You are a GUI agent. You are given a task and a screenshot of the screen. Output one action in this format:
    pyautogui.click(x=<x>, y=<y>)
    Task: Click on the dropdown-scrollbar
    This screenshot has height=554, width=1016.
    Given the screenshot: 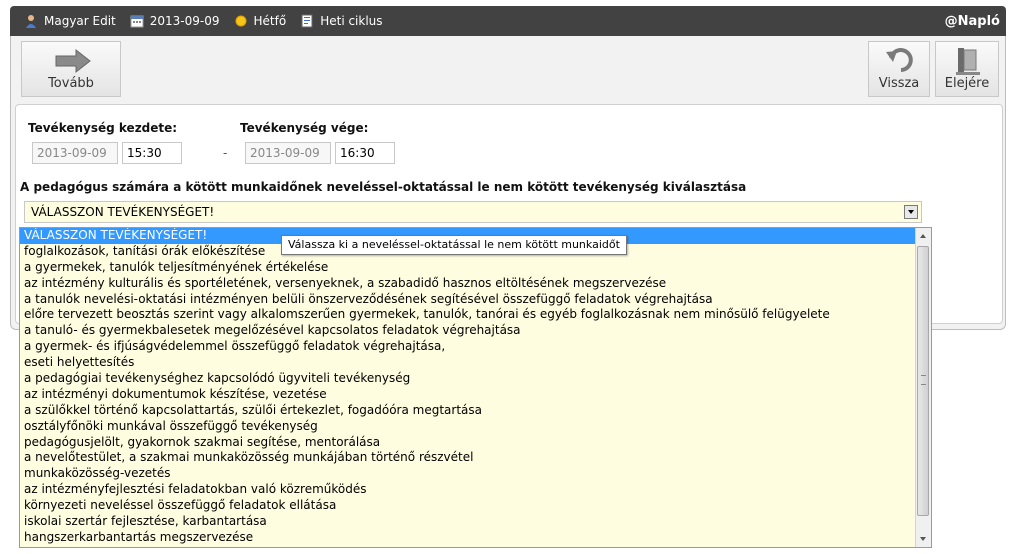 What is the action you would take?
    pyautogui.click(x=923, y=387)
    